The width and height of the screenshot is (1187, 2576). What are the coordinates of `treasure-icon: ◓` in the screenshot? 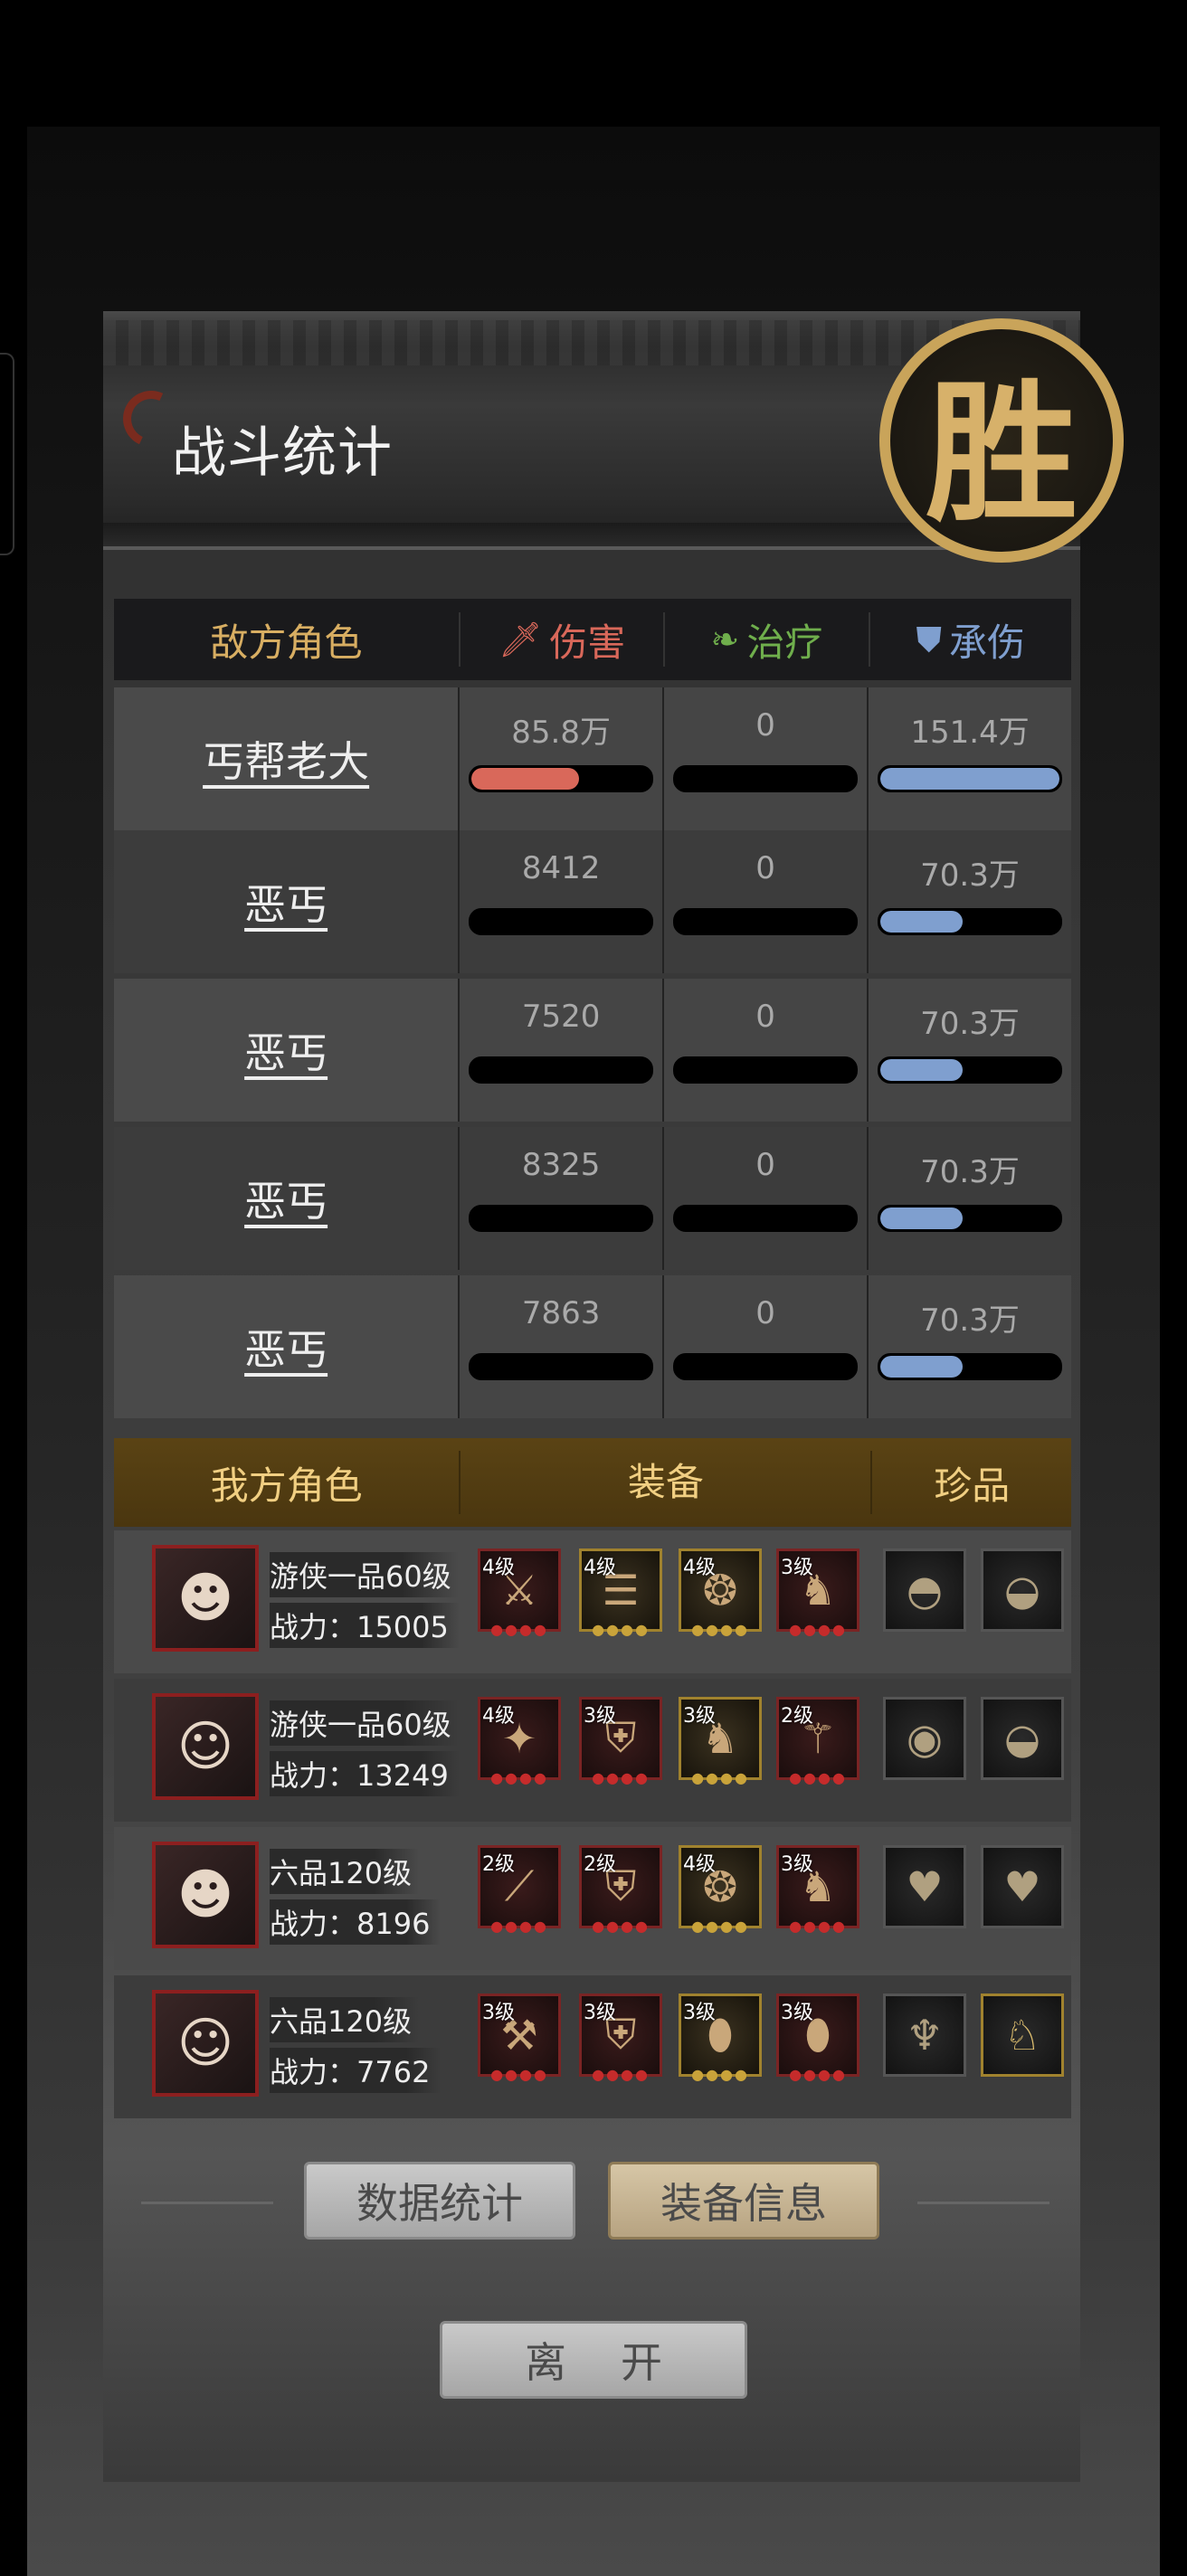 It's located at (925, 1590).